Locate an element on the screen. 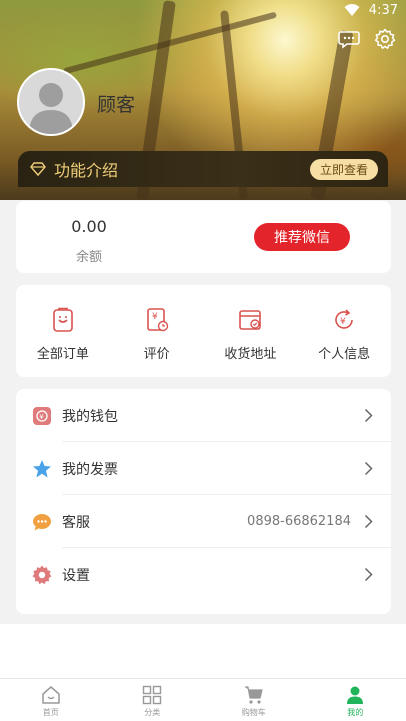 The width and height of the screenshot is (406, 721). avatar is located at coordinates (51, 102).